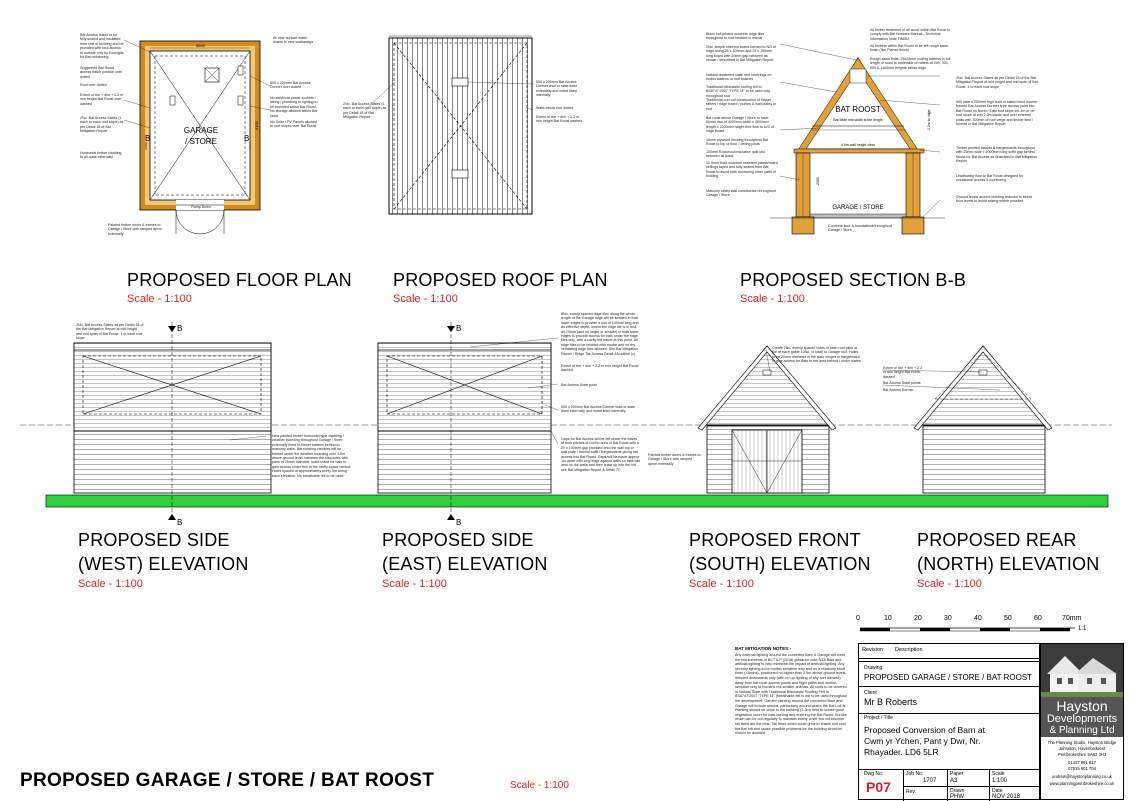 This screenshot has height=801, width=1132. What do you see at coordinates (1082, 748) in the screenshot?
I see `company-address-2: Johnston, Haverfordwest` at bounding box center [1082, 748].